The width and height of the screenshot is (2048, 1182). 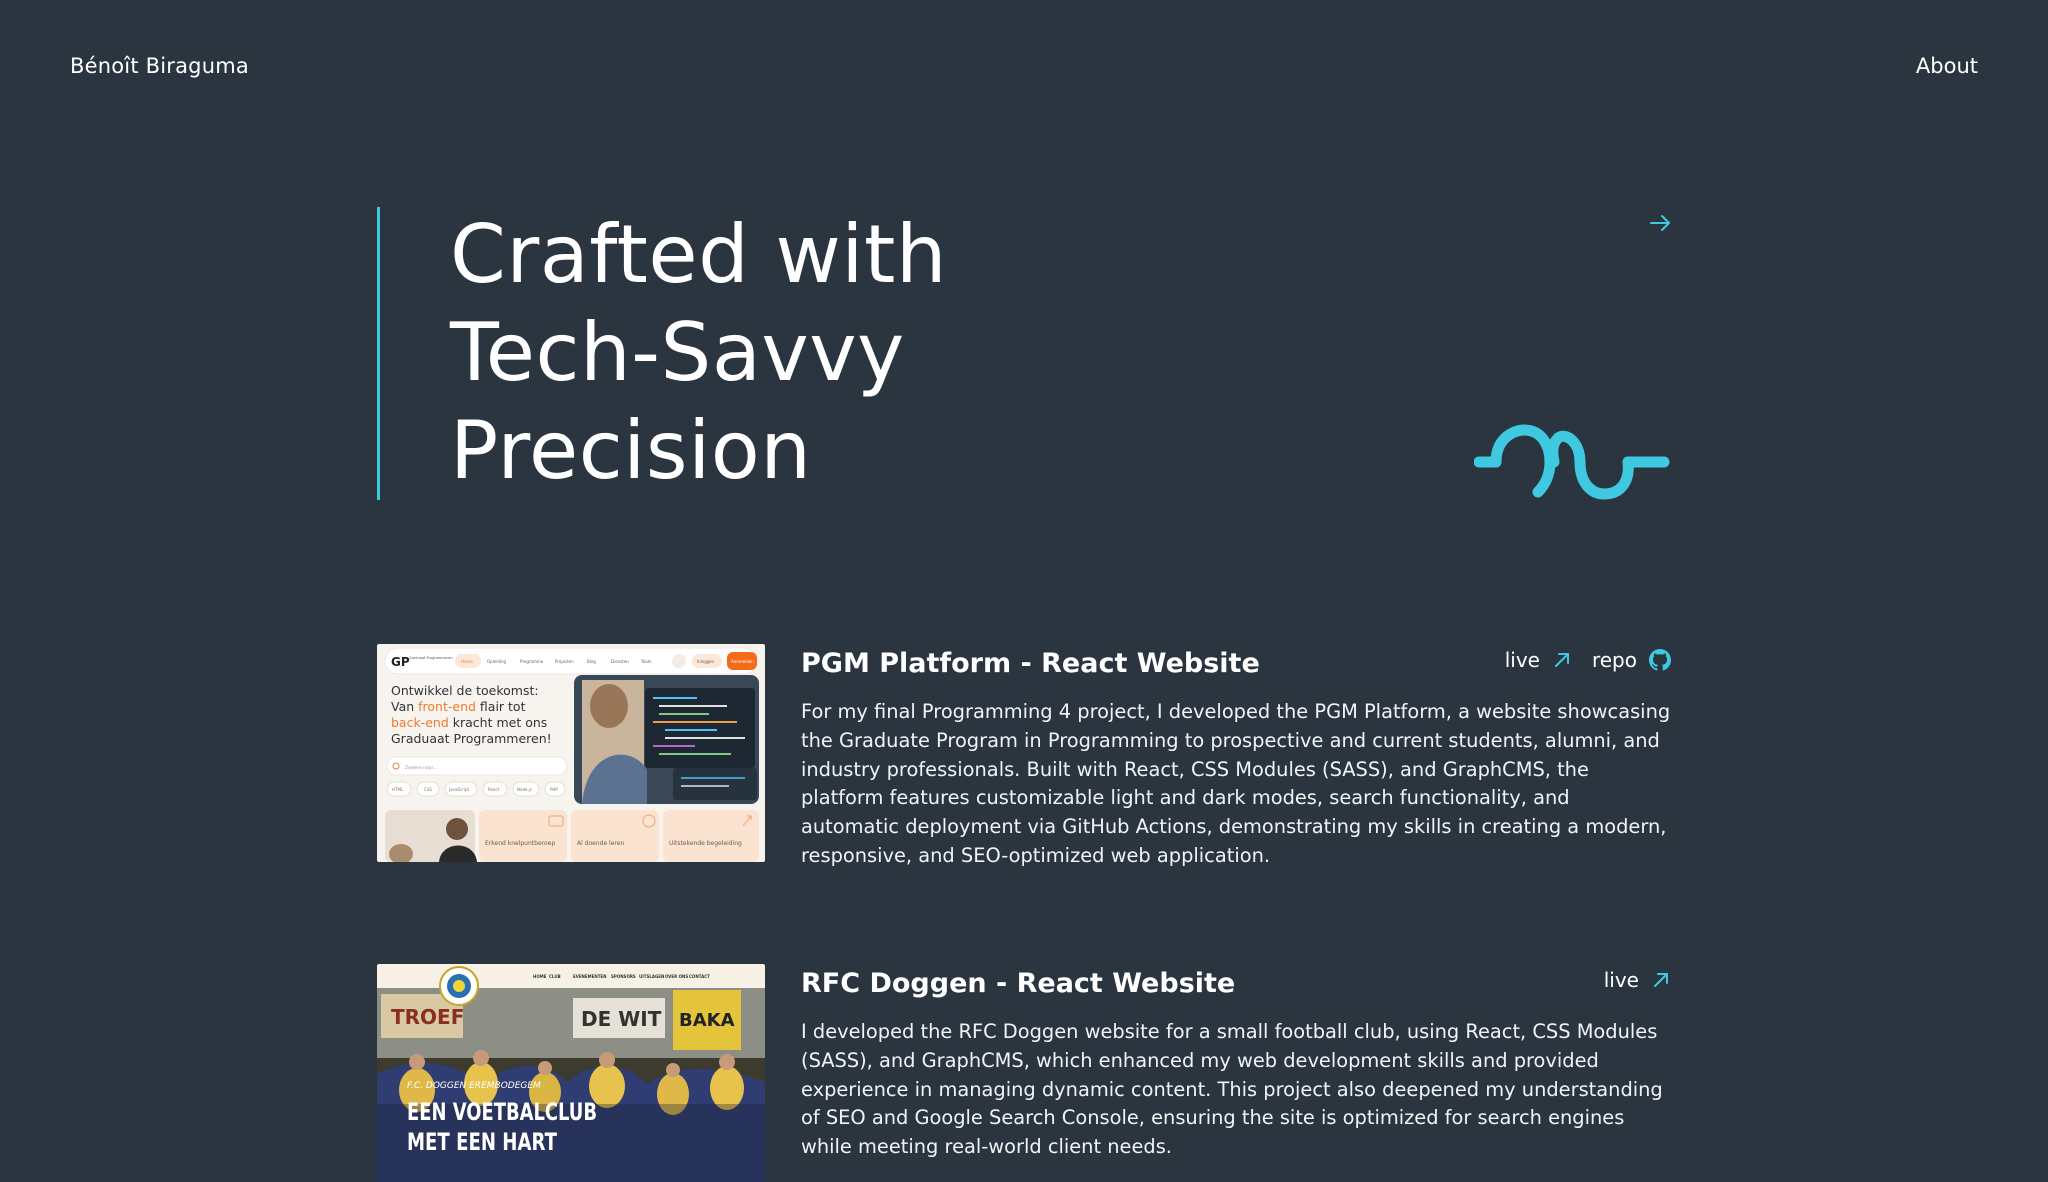 I want to click on thumb-banner: BAKA, so click(x=707, y=1020).